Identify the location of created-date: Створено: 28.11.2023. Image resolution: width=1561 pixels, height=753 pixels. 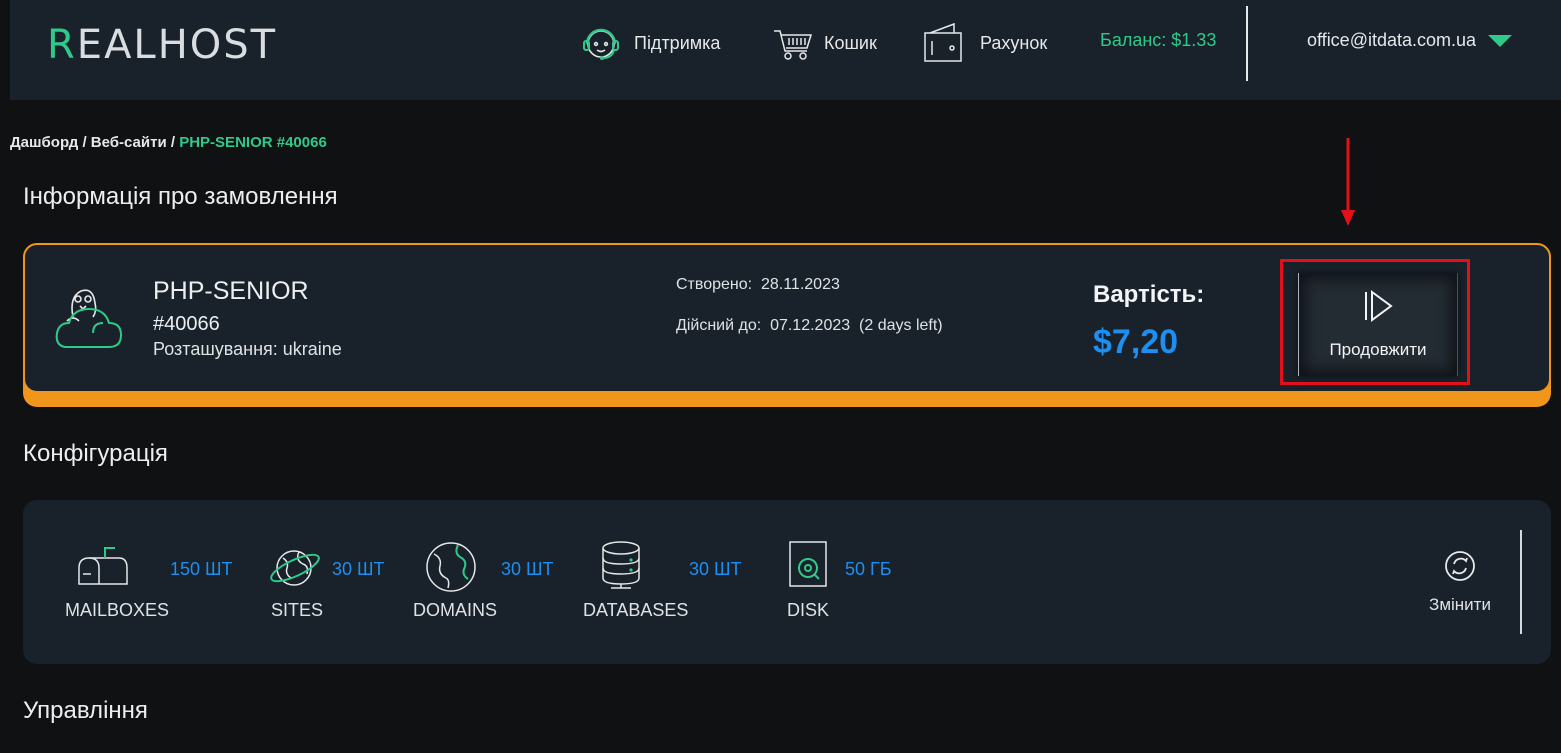
(758, 285).